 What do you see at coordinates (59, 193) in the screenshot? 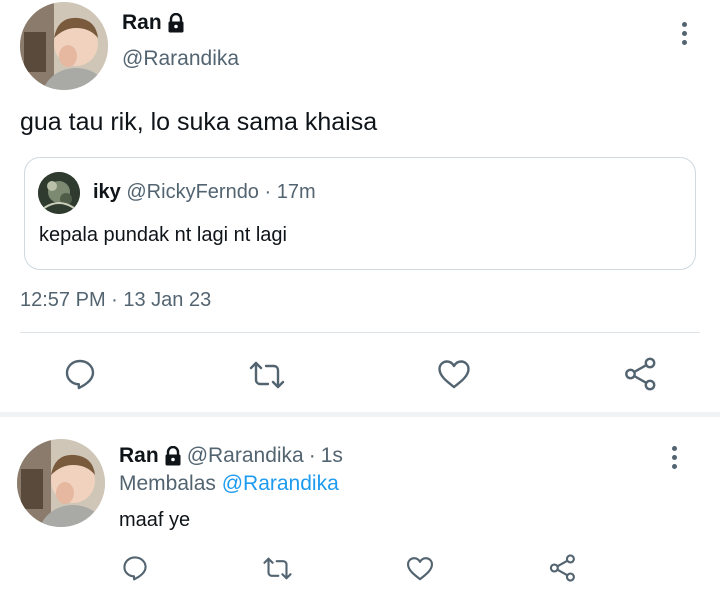
I see `quoted-author-avatar` at bounding box center [59, 193].